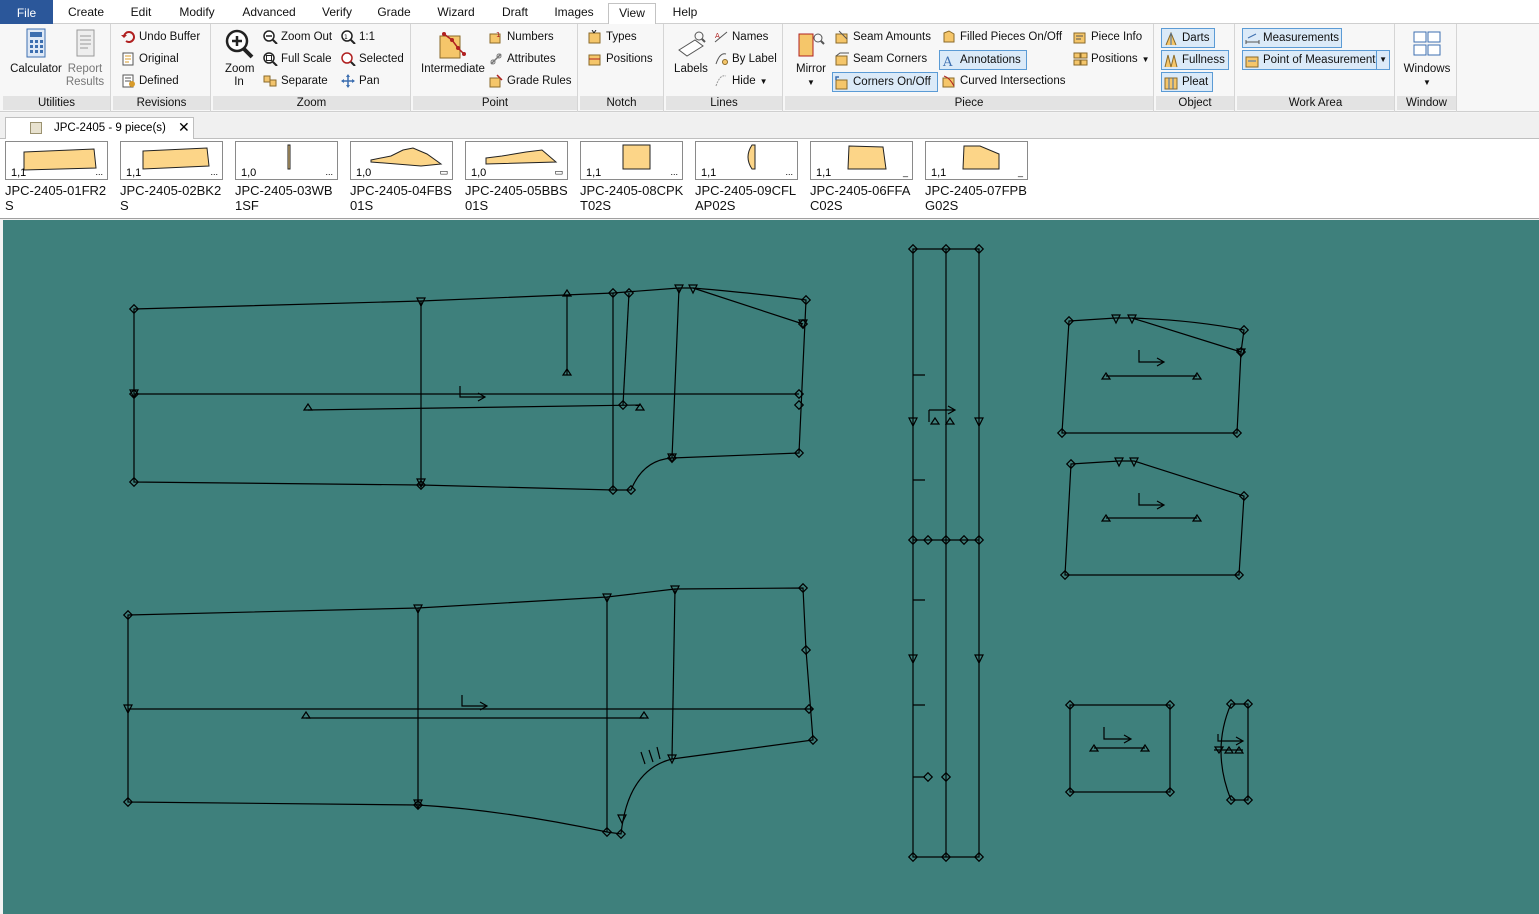 Image resolution: width=1539 pixels, height=914 pixels. What do you see at coordinates (357, 37) in the screenshot?
I see `one-to-one-button: 1 1:1` at bounding box center [357, 37].